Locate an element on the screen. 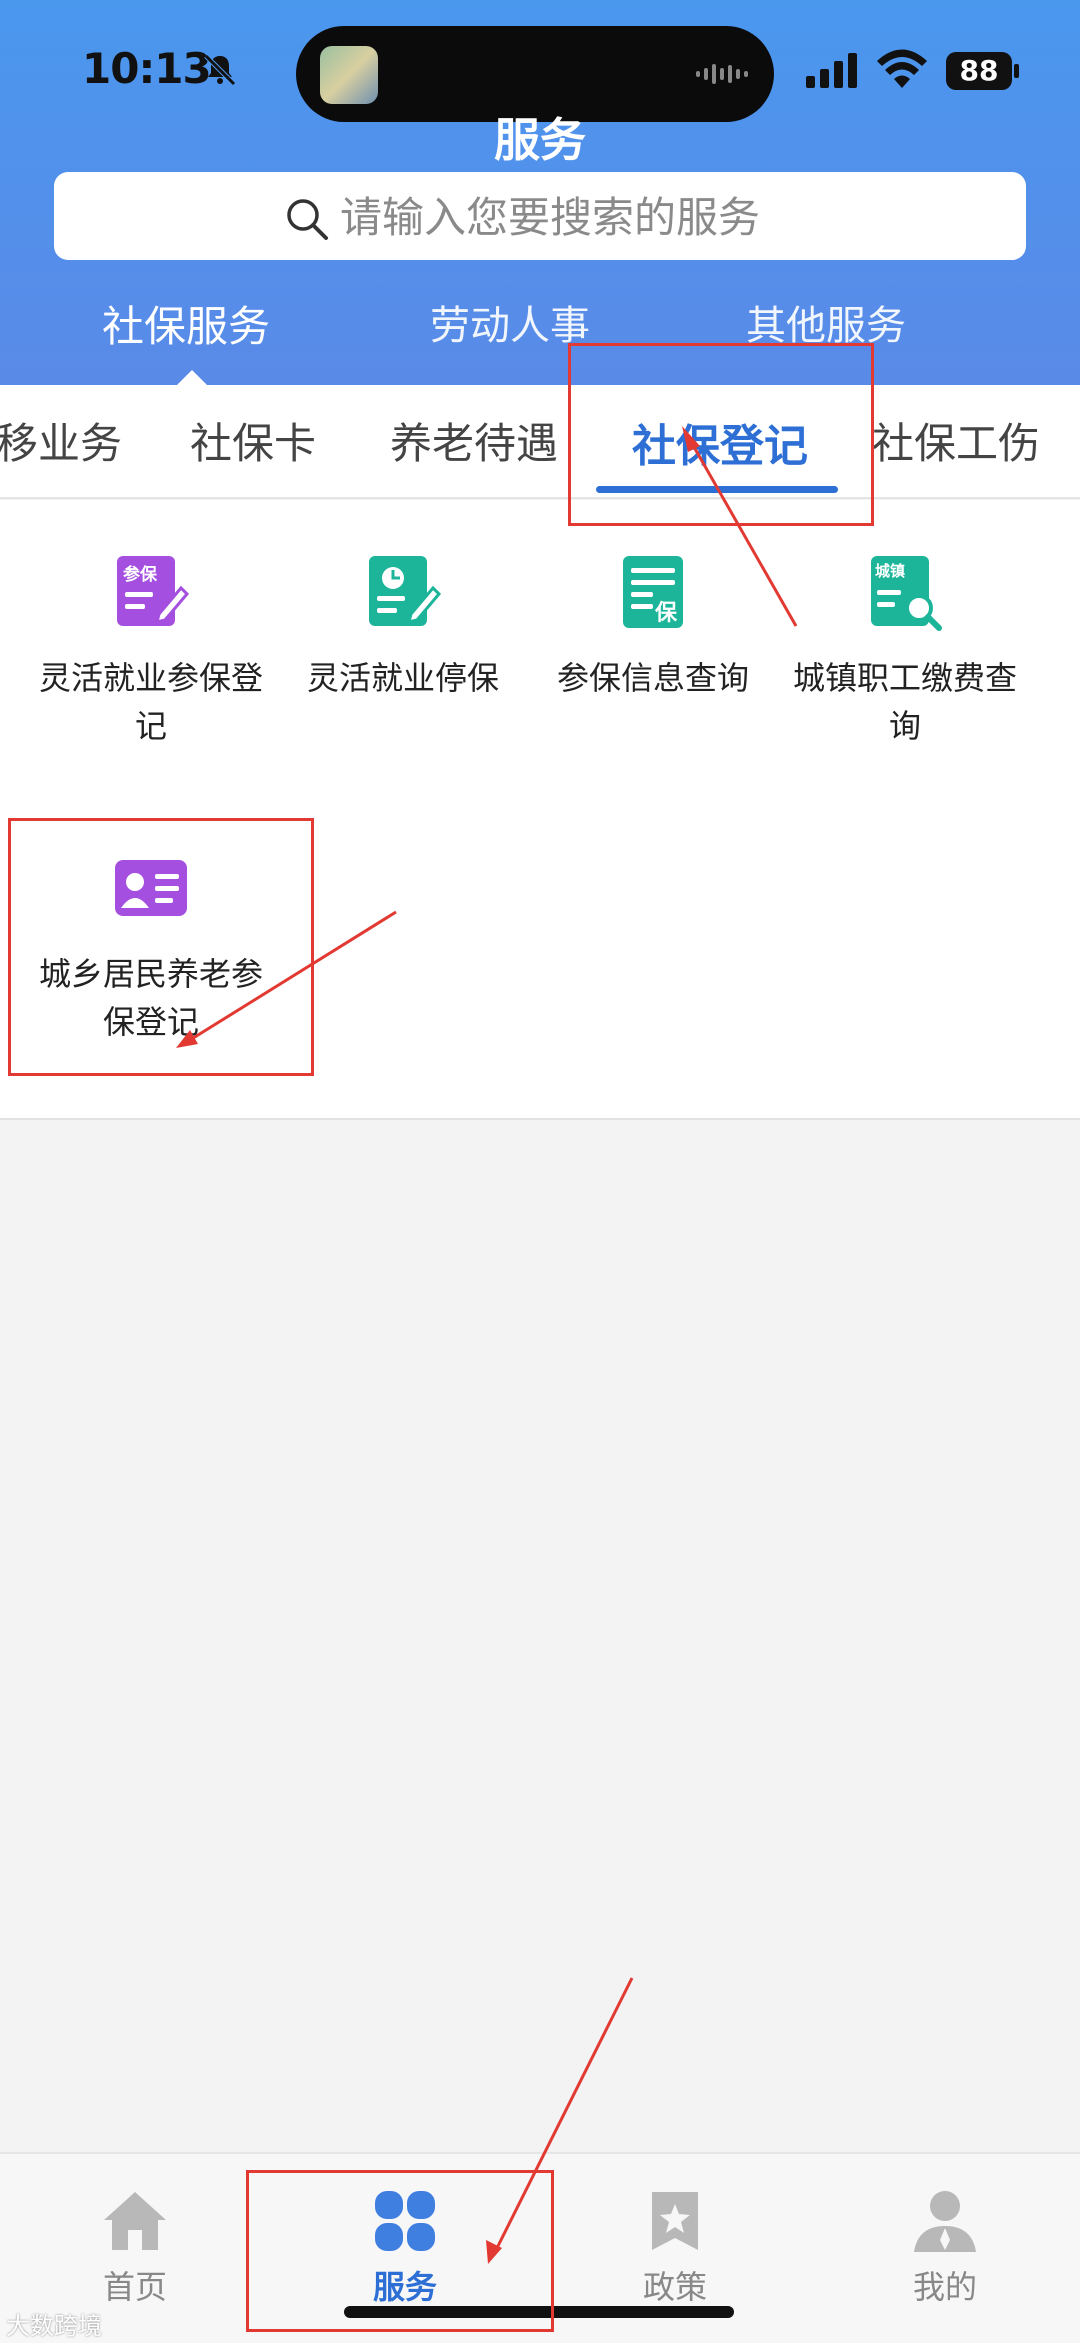 The height and width of the screenshot is (2343, 1080). nav-label: 首页 is located at coordinates (134, 2287).